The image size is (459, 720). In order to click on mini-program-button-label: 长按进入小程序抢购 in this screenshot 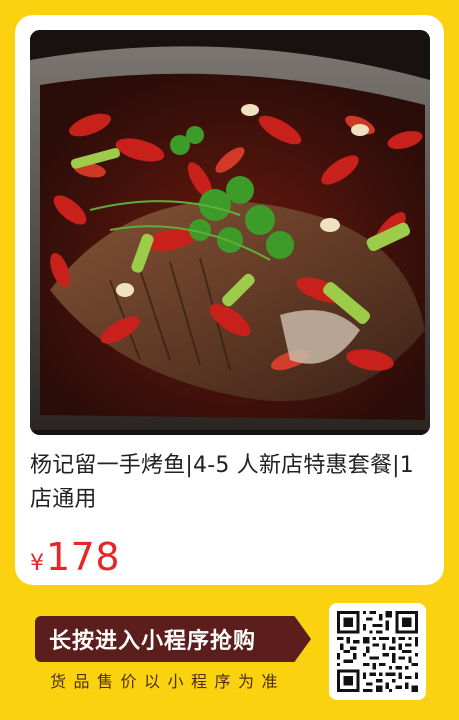, I will do `click(153, 641)`.